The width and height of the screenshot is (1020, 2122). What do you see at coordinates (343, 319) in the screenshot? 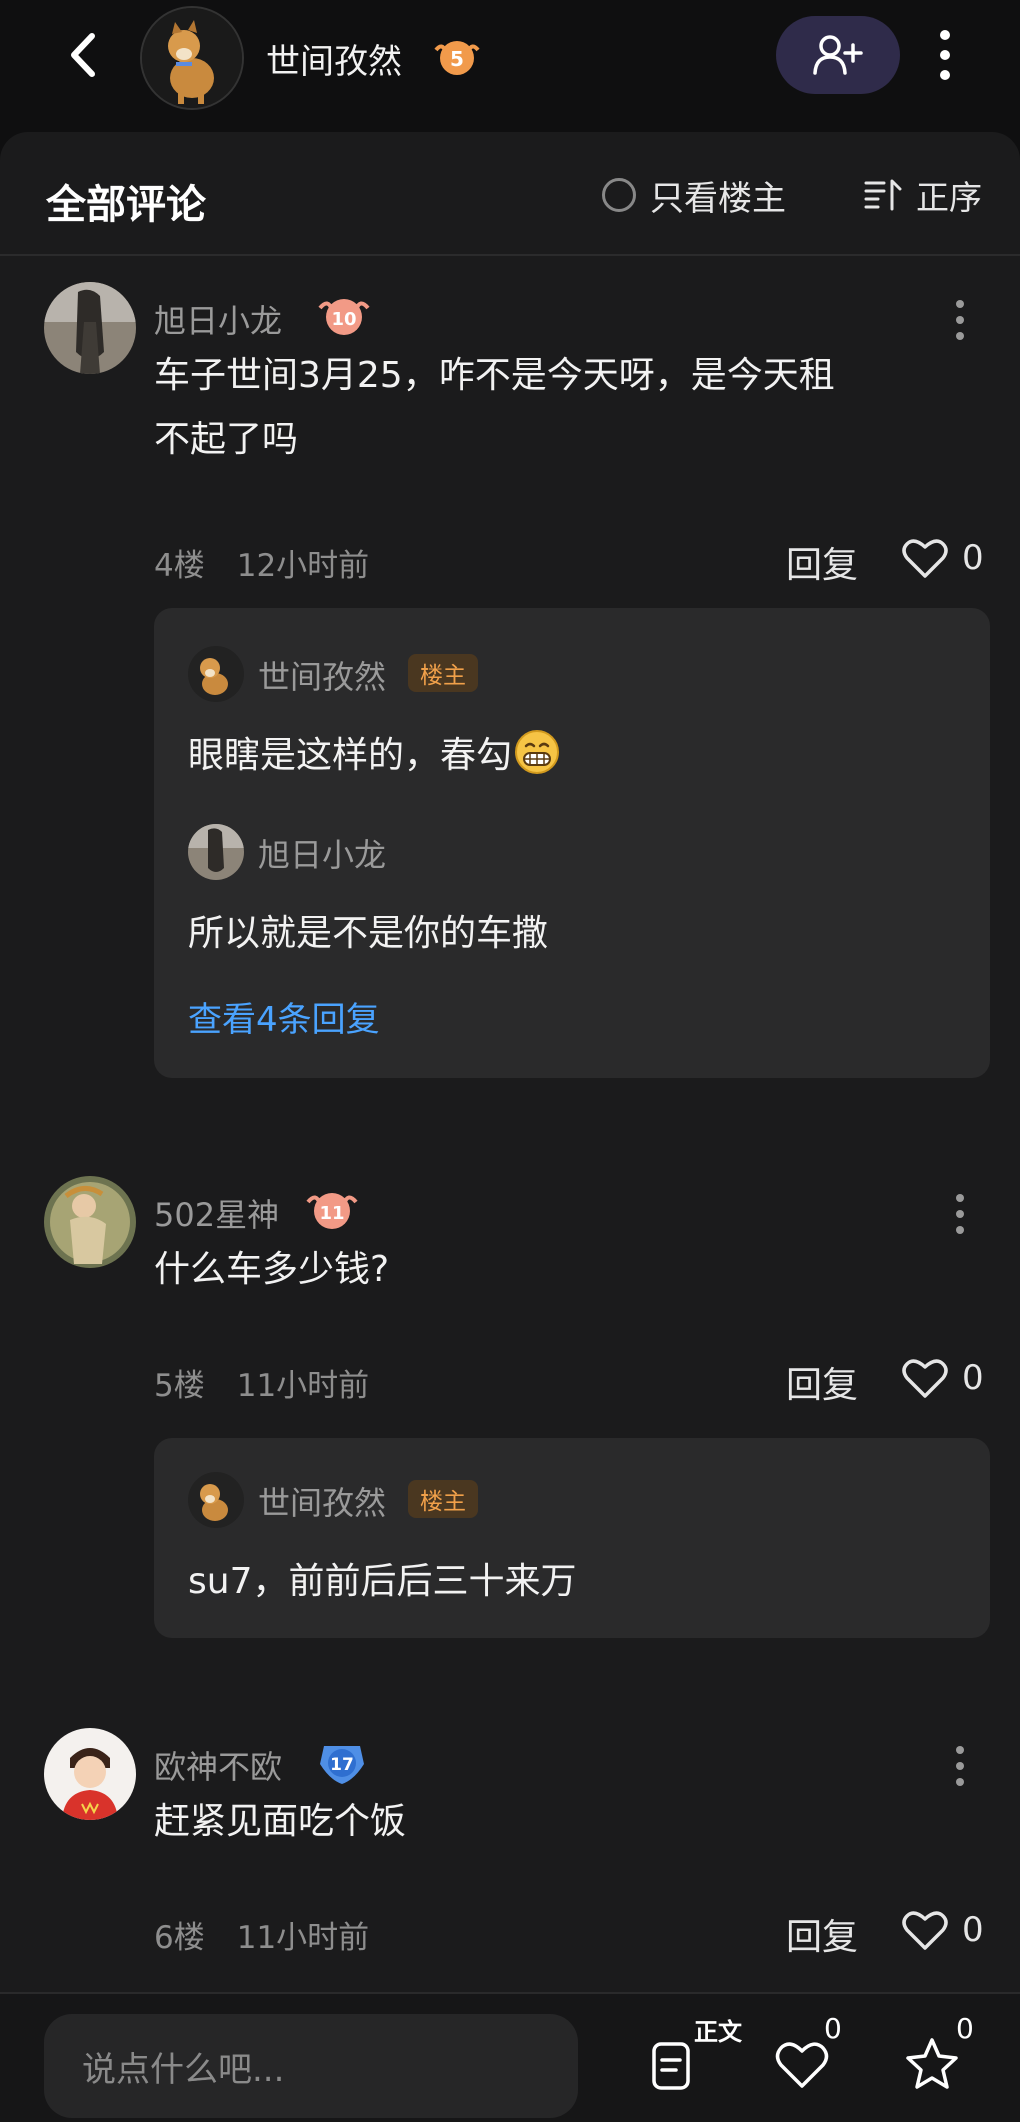
I see `svg-text: 10` at bounding box center [343, 319].